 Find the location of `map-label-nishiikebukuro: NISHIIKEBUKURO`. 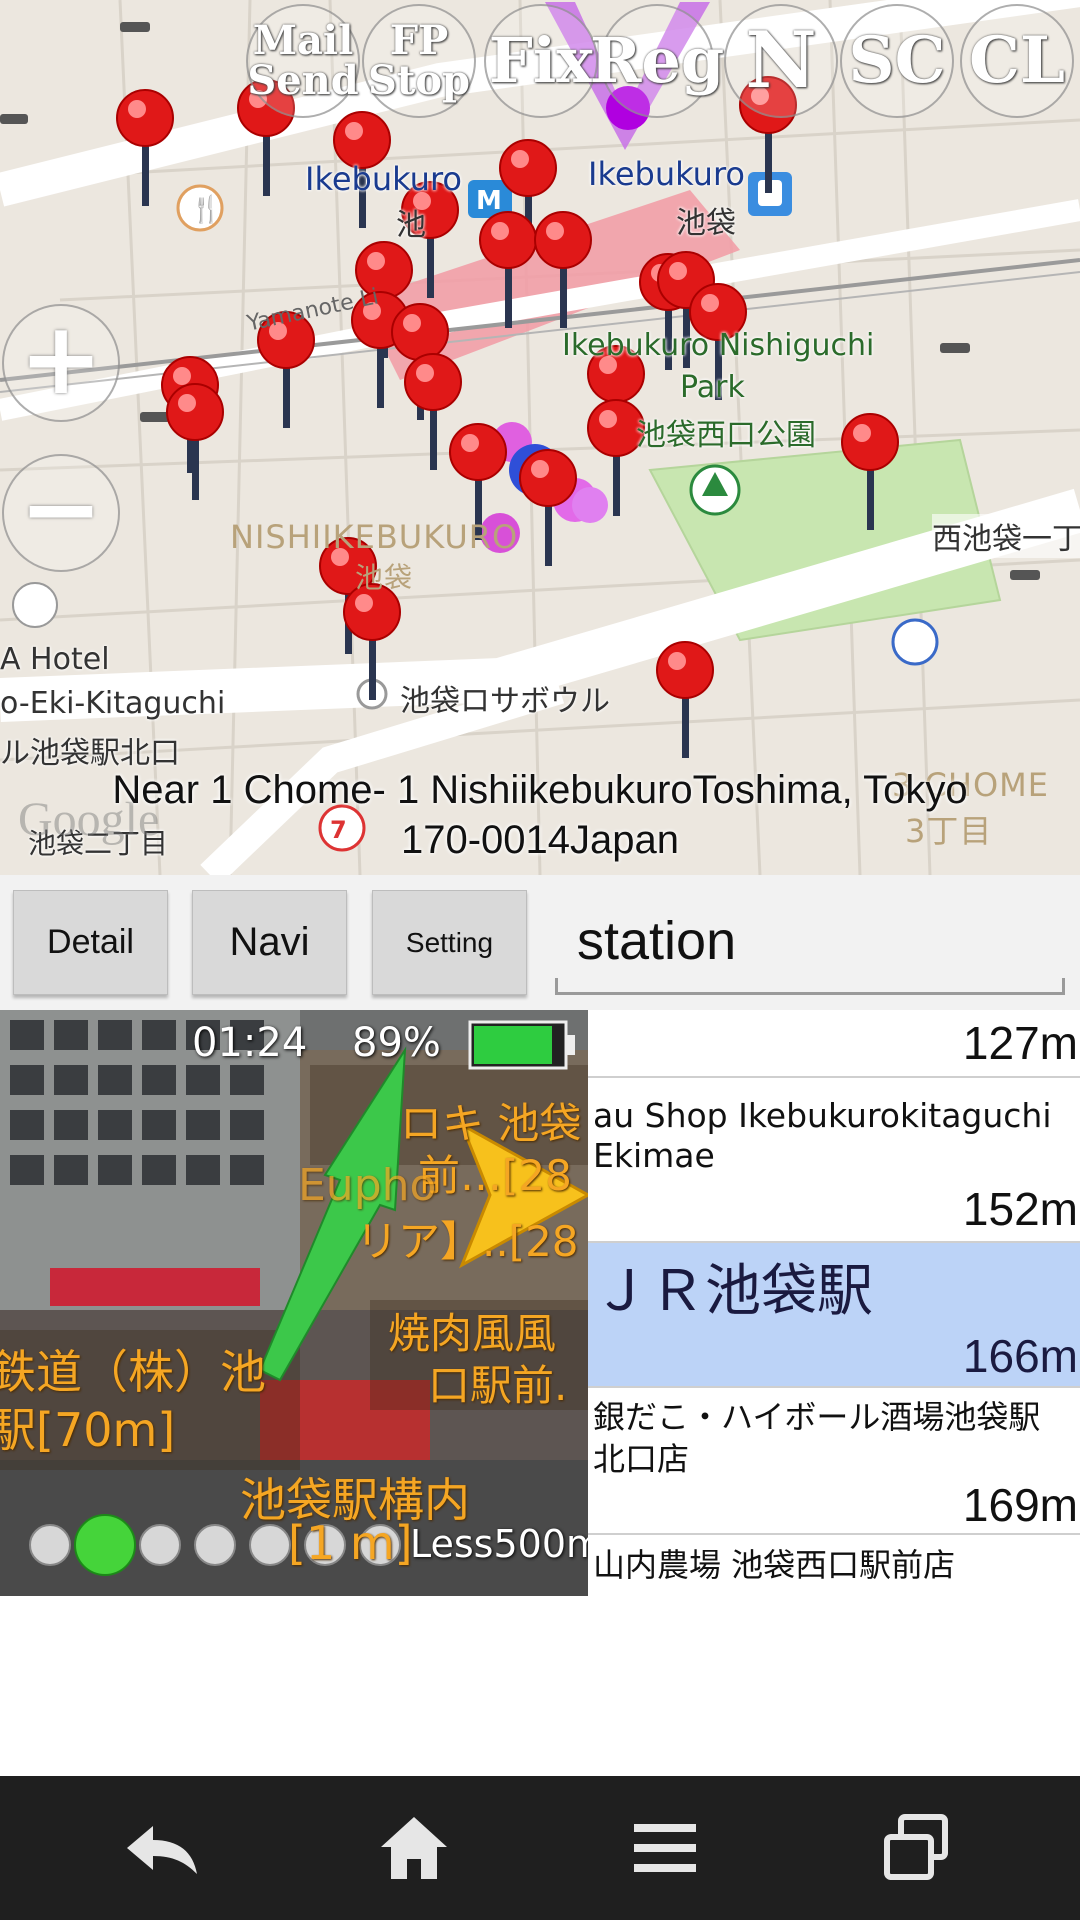

map-label-nishiikebukuro: NISHIIKEBUKURO is located at coordinates (374, 537).